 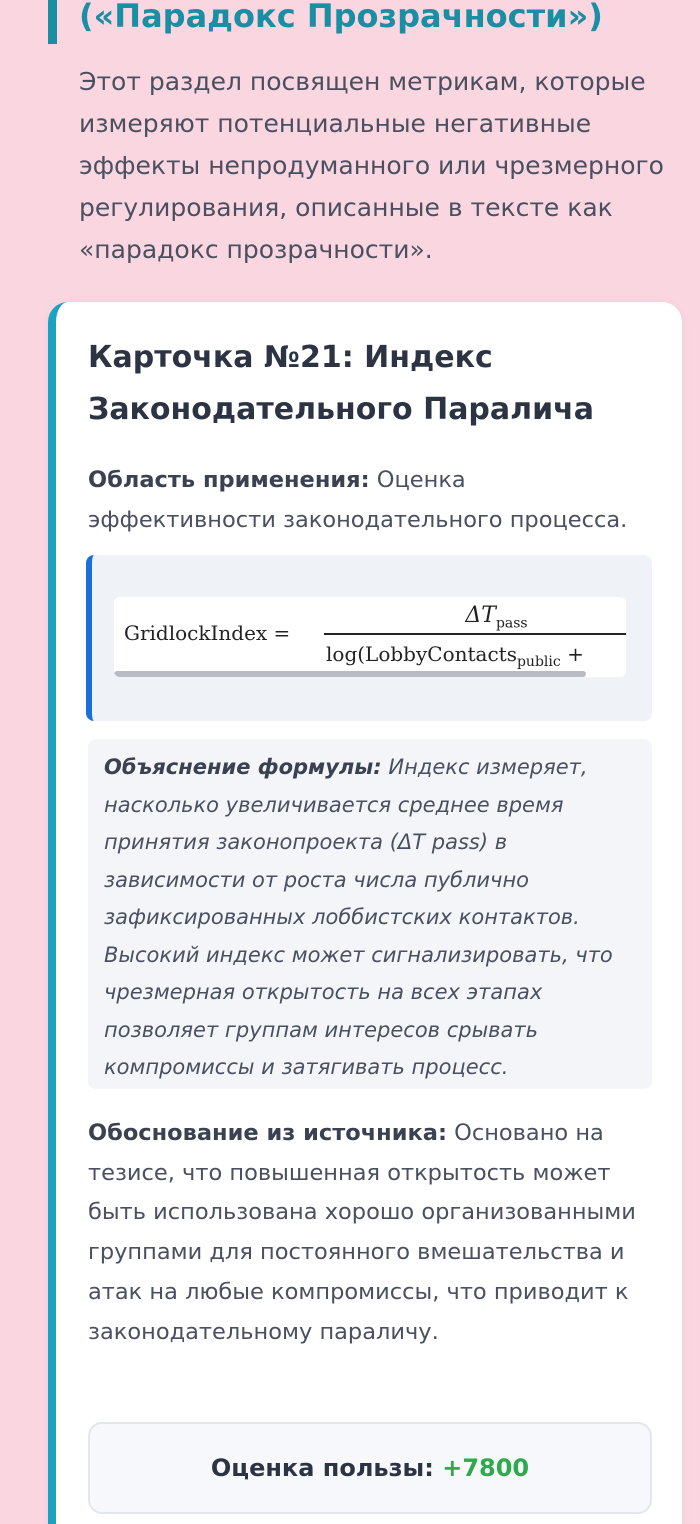 What do you see at coordinates (341, 17) in the screenshot?
I see `section-title: («Парадокс Прозрачности»)` at bounding box center [341, 17].